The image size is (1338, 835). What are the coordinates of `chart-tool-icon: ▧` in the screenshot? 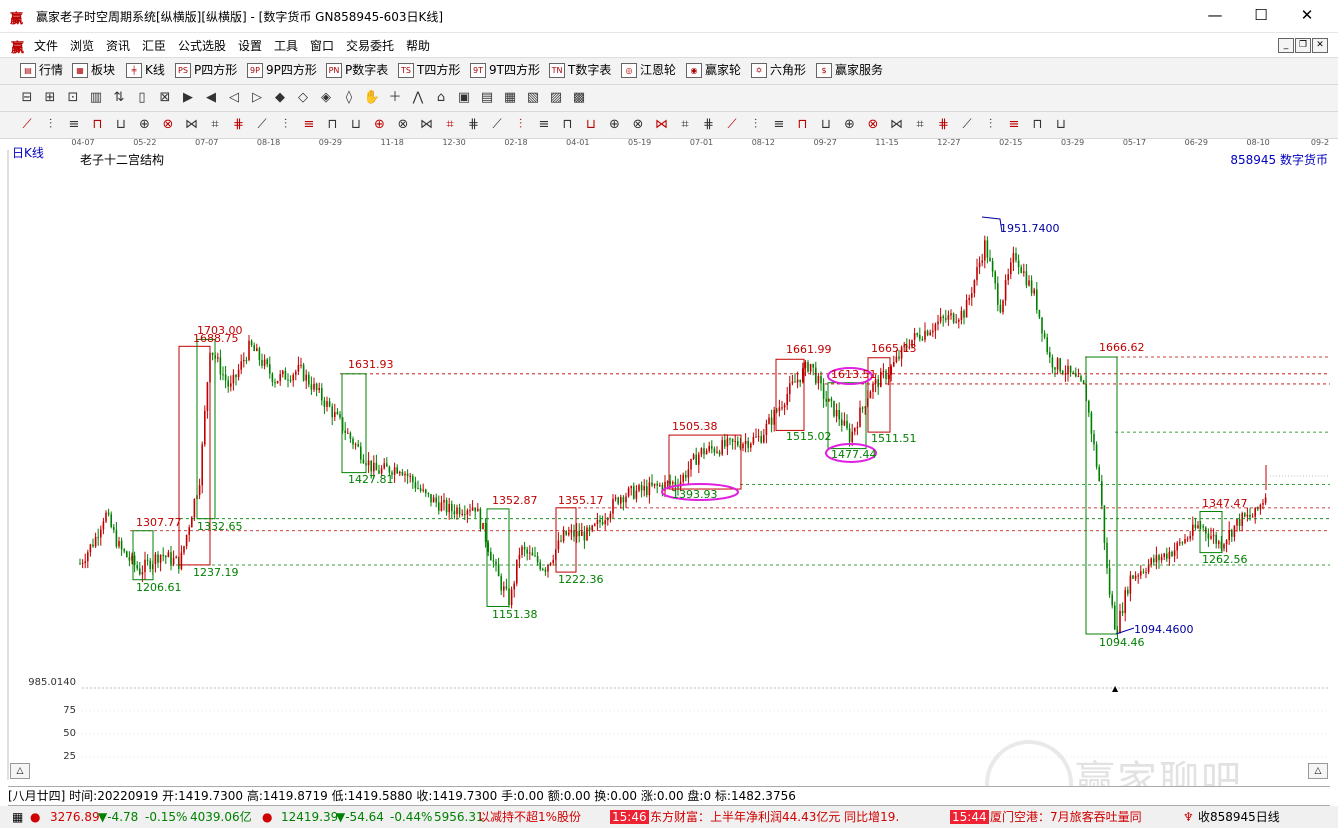 It's located at (533, 98).